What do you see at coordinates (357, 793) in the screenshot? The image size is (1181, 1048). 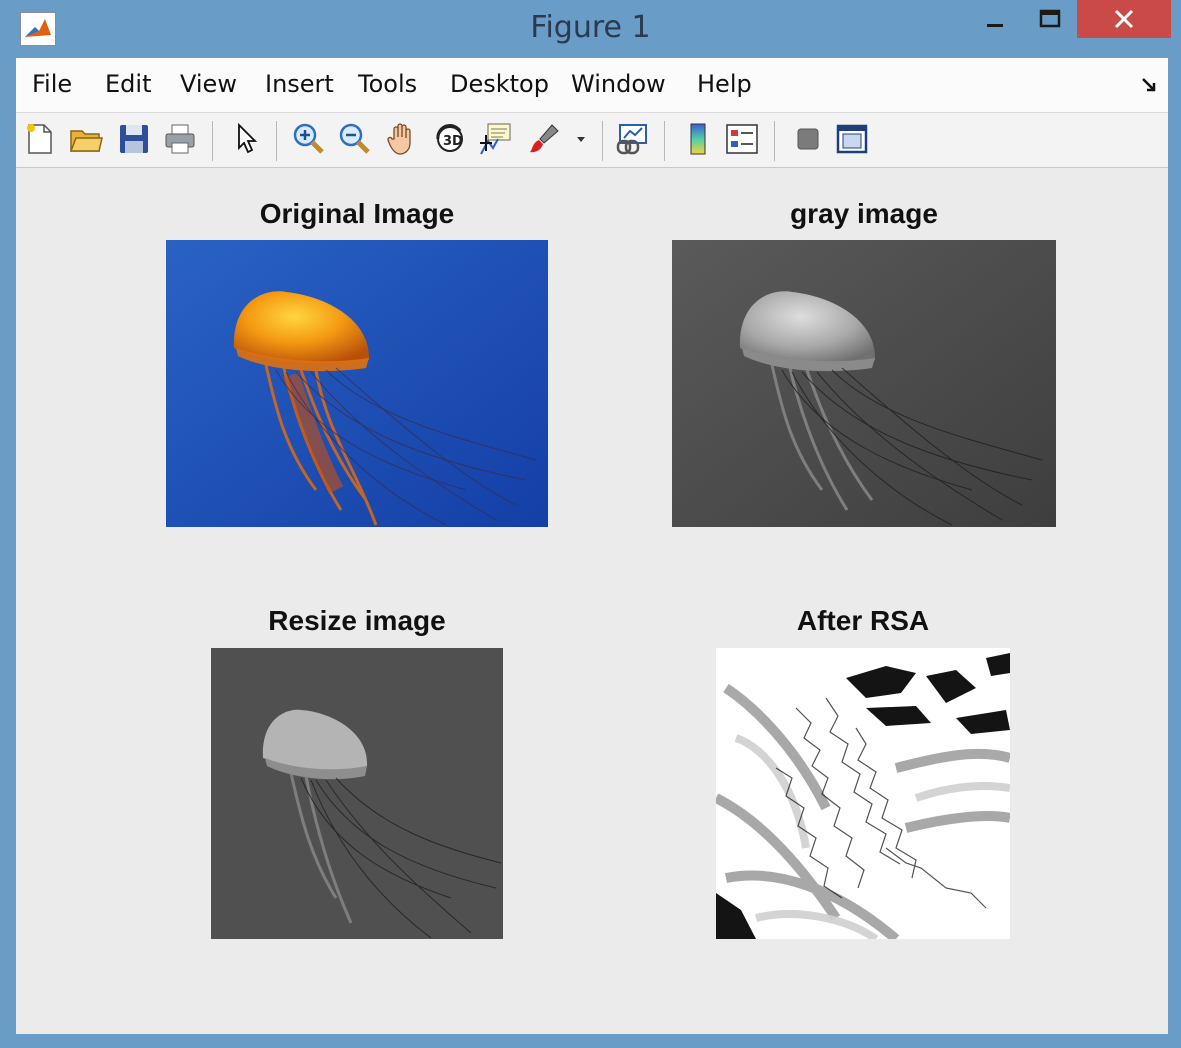 I see `resize-image-axes` at bounding box center [357, 793].